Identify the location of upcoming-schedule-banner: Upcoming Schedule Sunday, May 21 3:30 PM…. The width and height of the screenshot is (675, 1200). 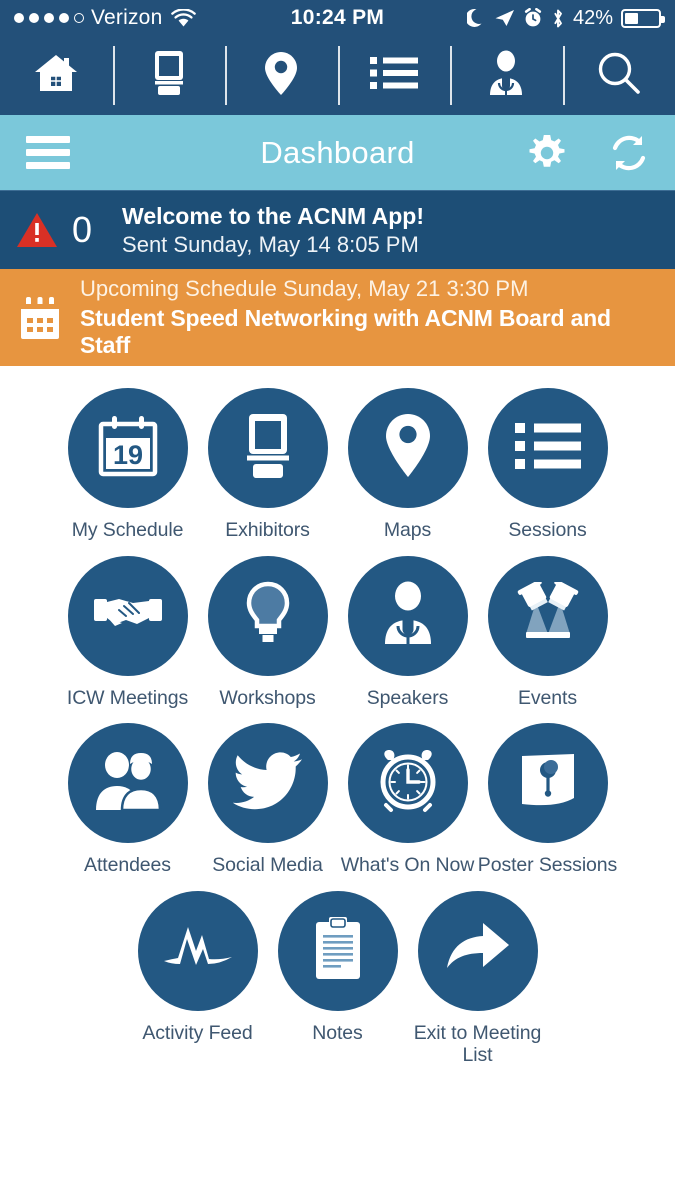
(337, 317).